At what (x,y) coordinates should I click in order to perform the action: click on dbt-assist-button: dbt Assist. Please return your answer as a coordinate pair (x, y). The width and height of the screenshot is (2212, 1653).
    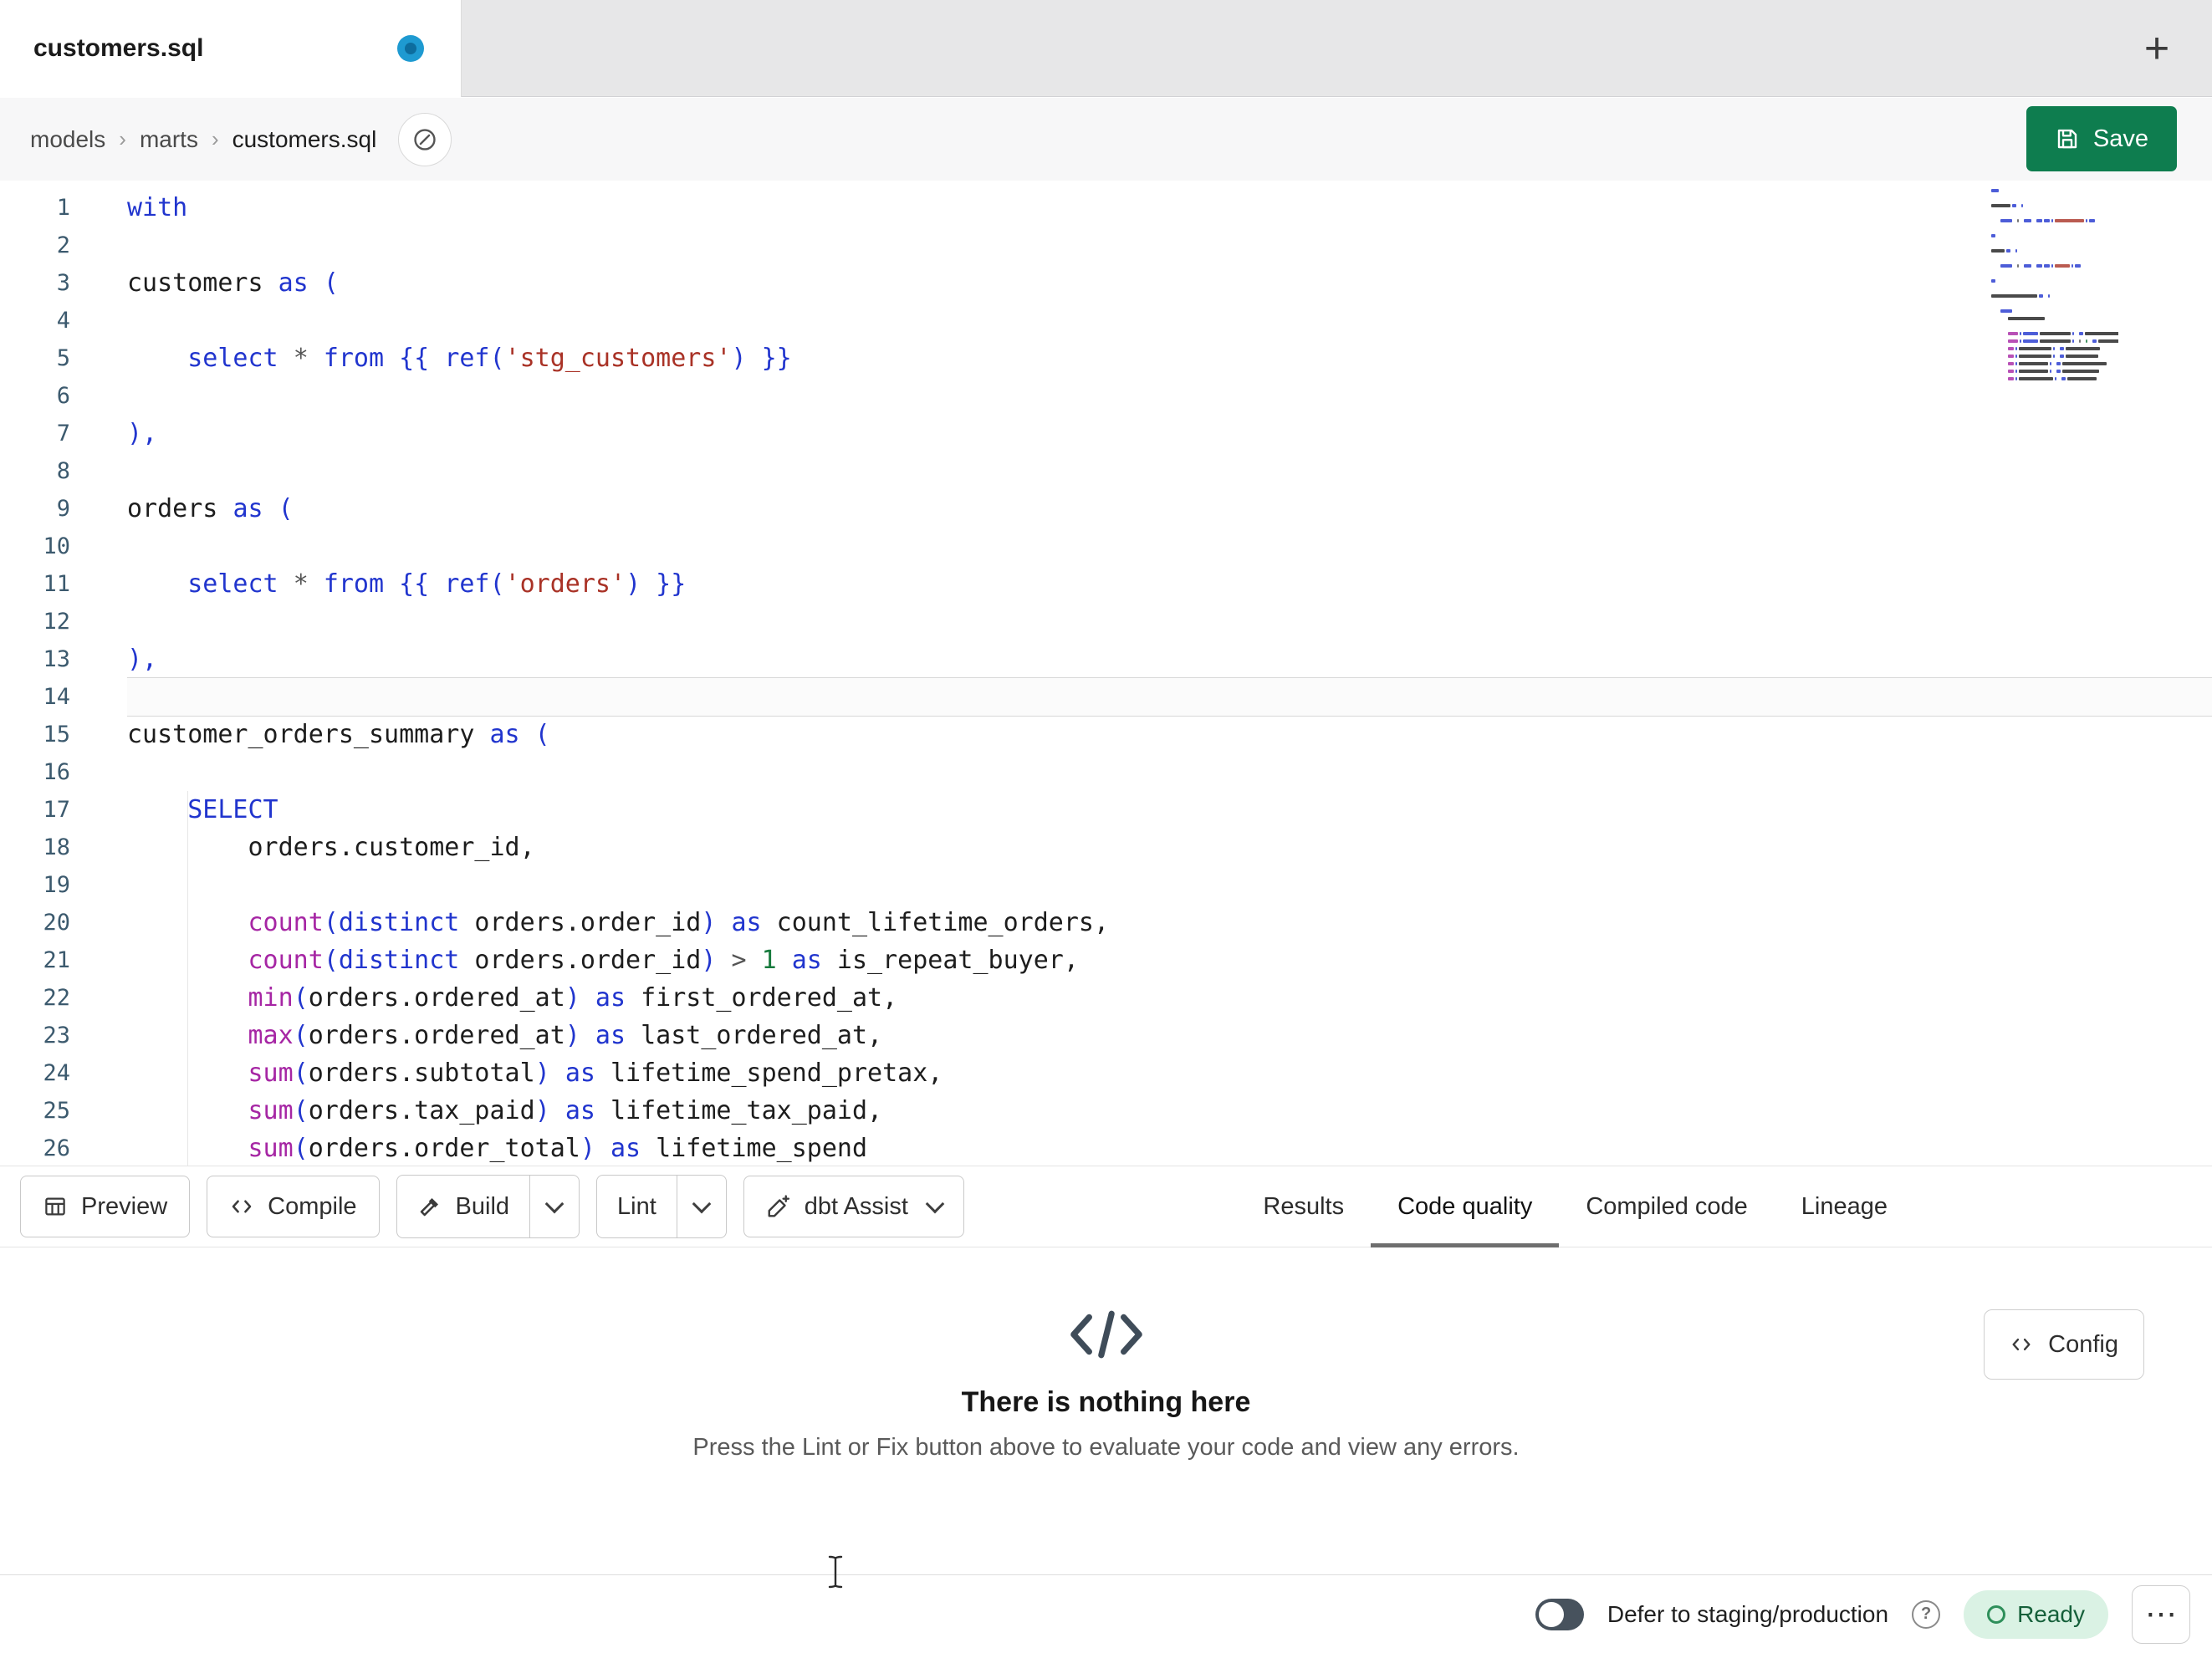
    Looking at the image, I should click on (854, 1206).